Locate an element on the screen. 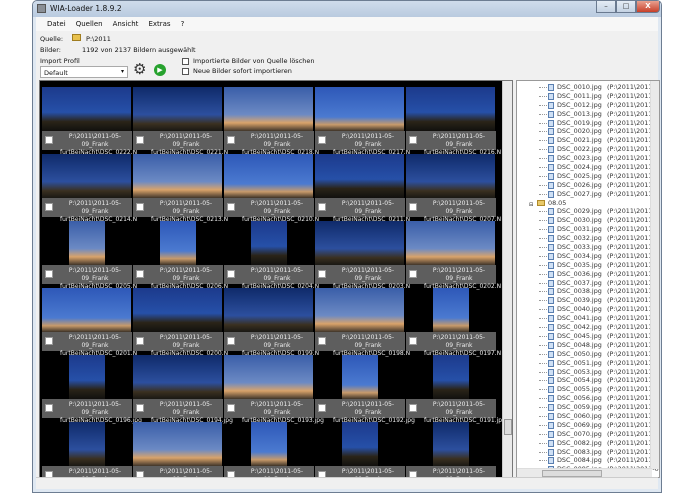  menu-ansicht: Ansicht is located at coordinates (126, 24).